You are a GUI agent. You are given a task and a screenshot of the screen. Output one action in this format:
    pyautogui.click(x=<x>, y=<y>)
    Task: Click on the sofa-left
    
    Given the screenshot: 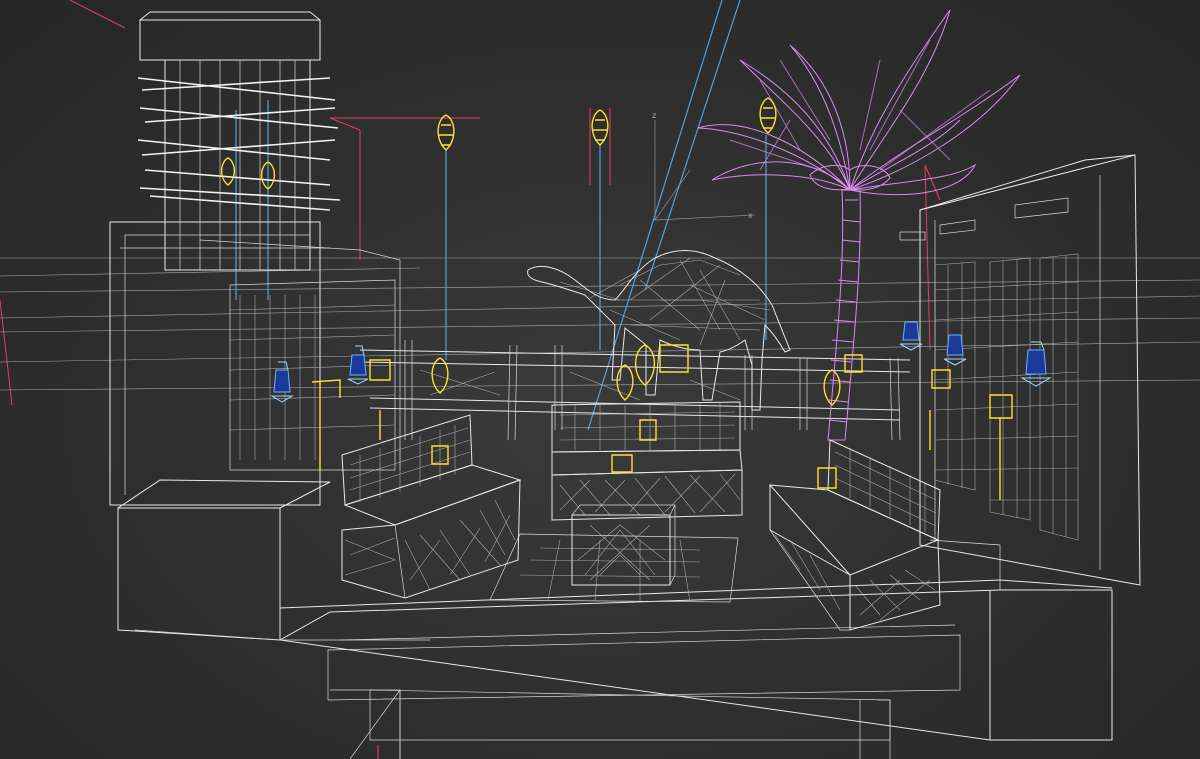 What is the action you would take?
    pyautogui.click(x=431, y=506)
    